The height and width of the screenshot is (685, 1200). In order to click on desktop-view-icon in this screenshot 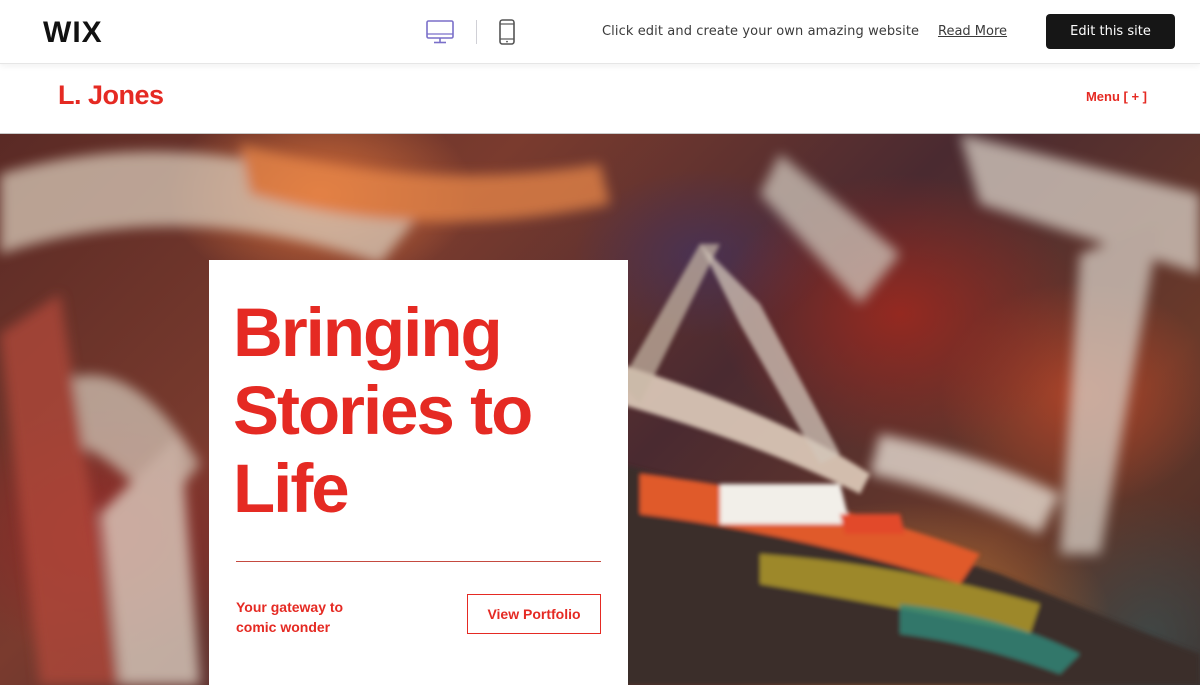, I will do `click(440, 32)`.